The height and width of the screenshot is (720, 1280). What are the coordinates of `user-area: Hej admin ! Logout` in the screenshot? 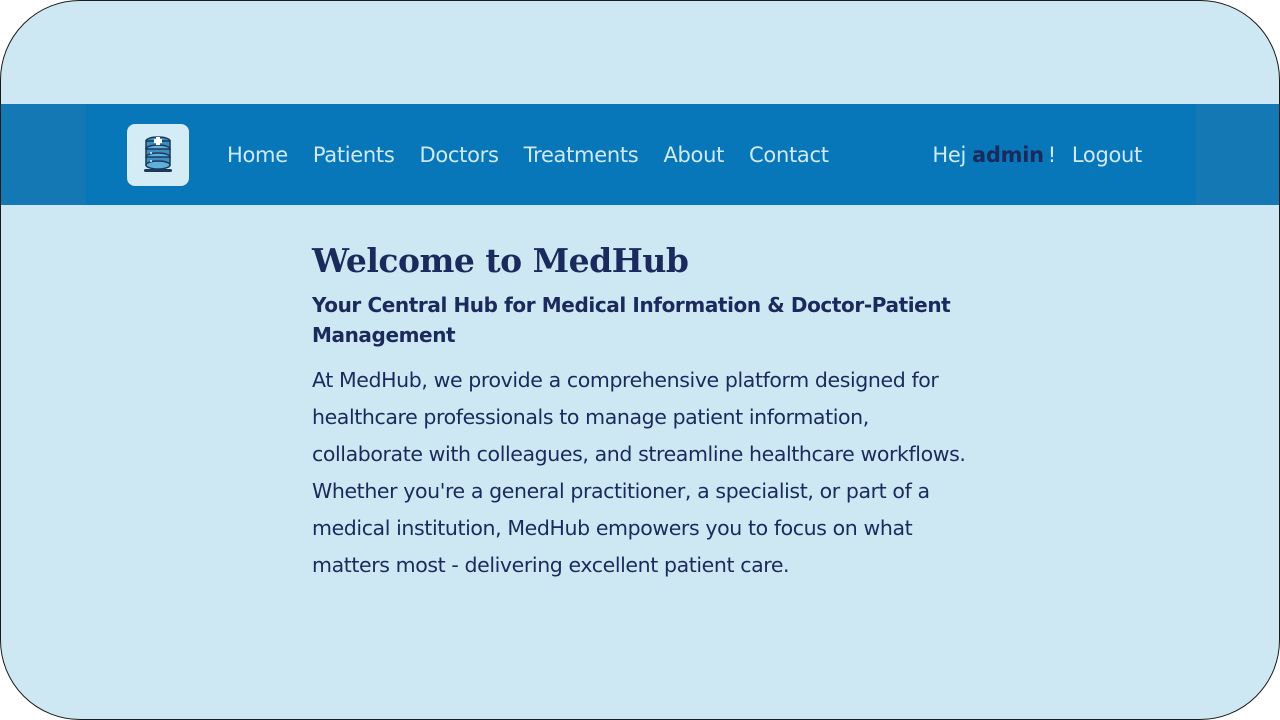 It's located at (1037, 154).